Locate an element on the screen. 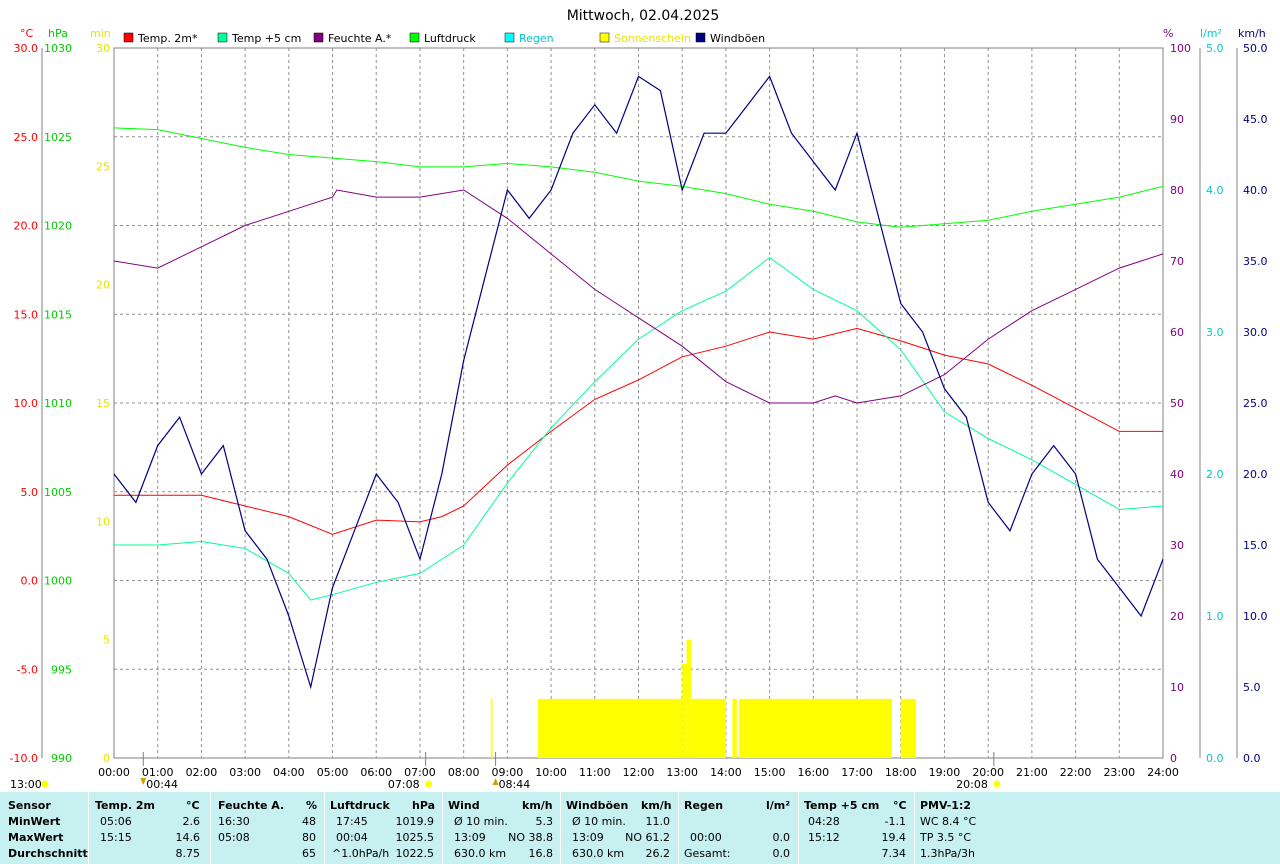  stats-header-gust-unit: km/h is located at coordinates (656, 805).